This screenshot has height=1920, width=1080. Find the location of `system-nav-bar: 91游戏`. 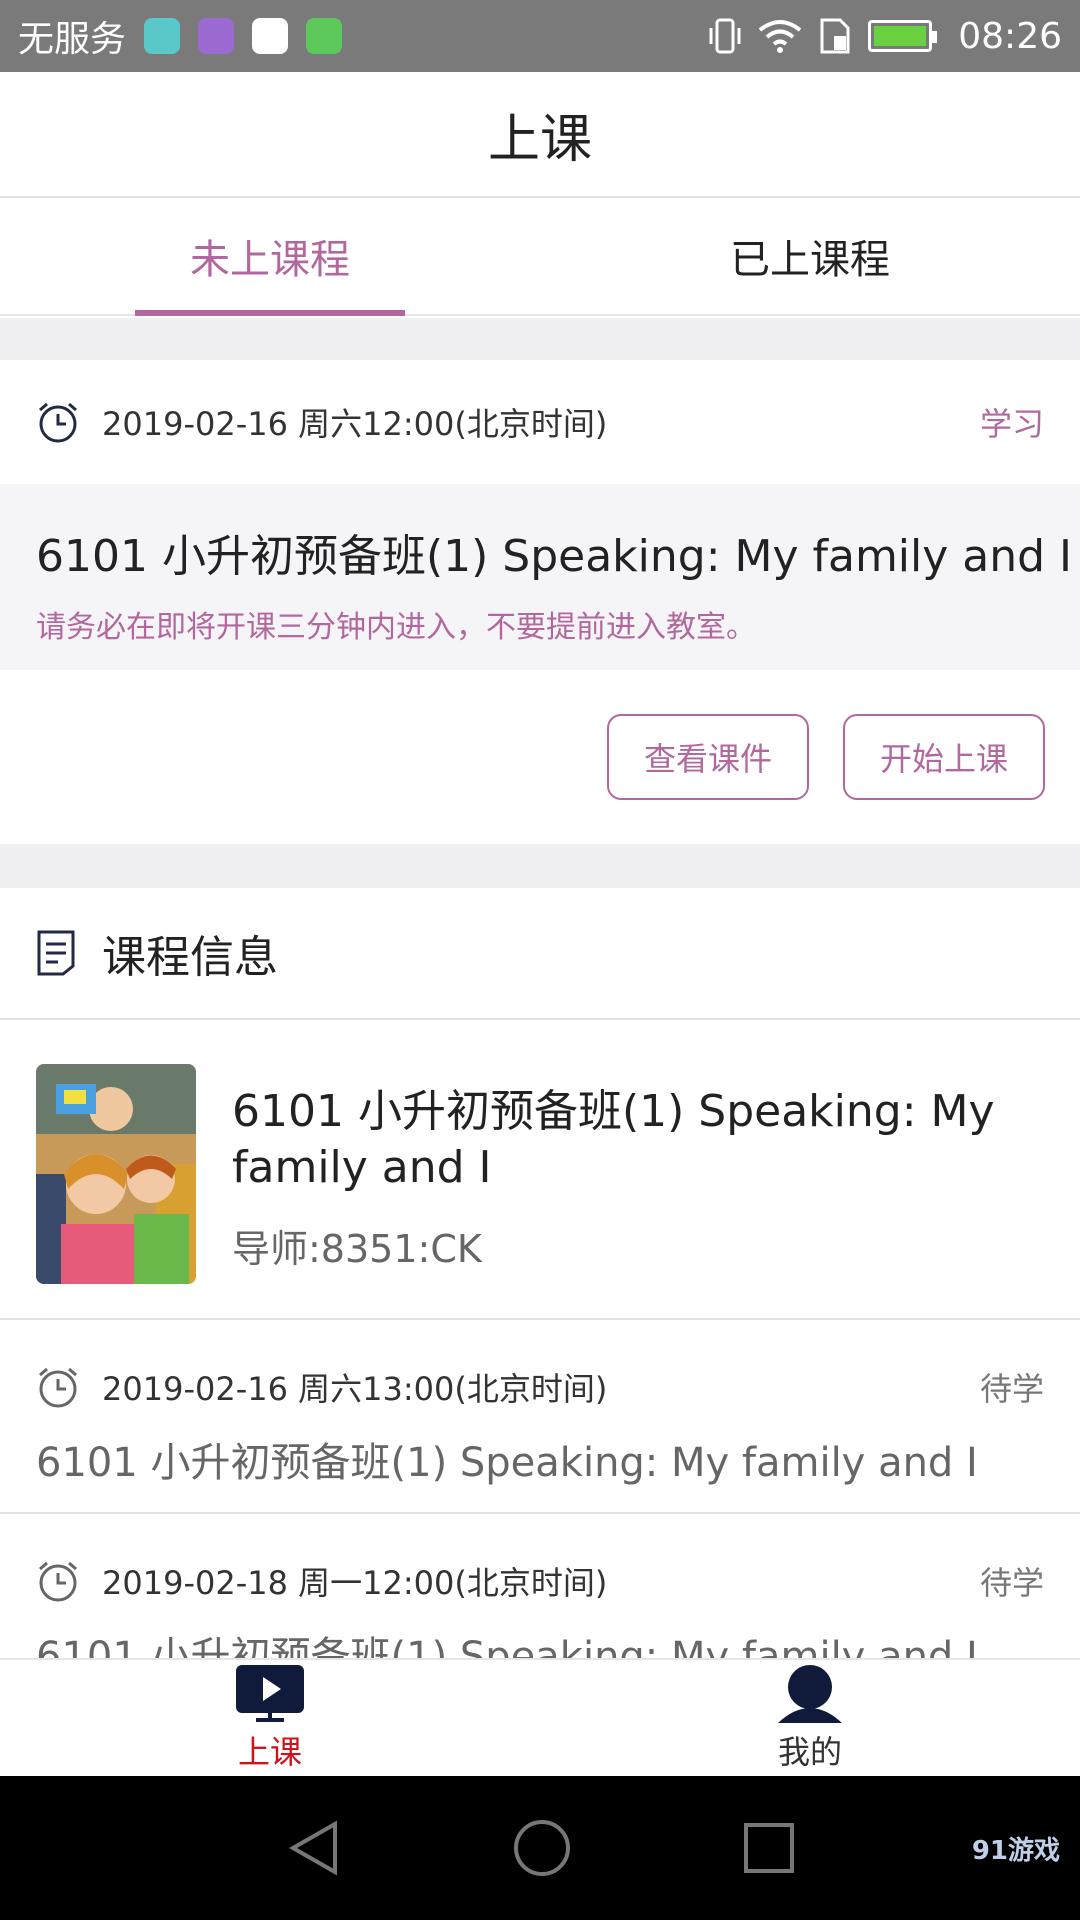

system-nav-bar: 91游戏 is located at coordinates (540, 1848).